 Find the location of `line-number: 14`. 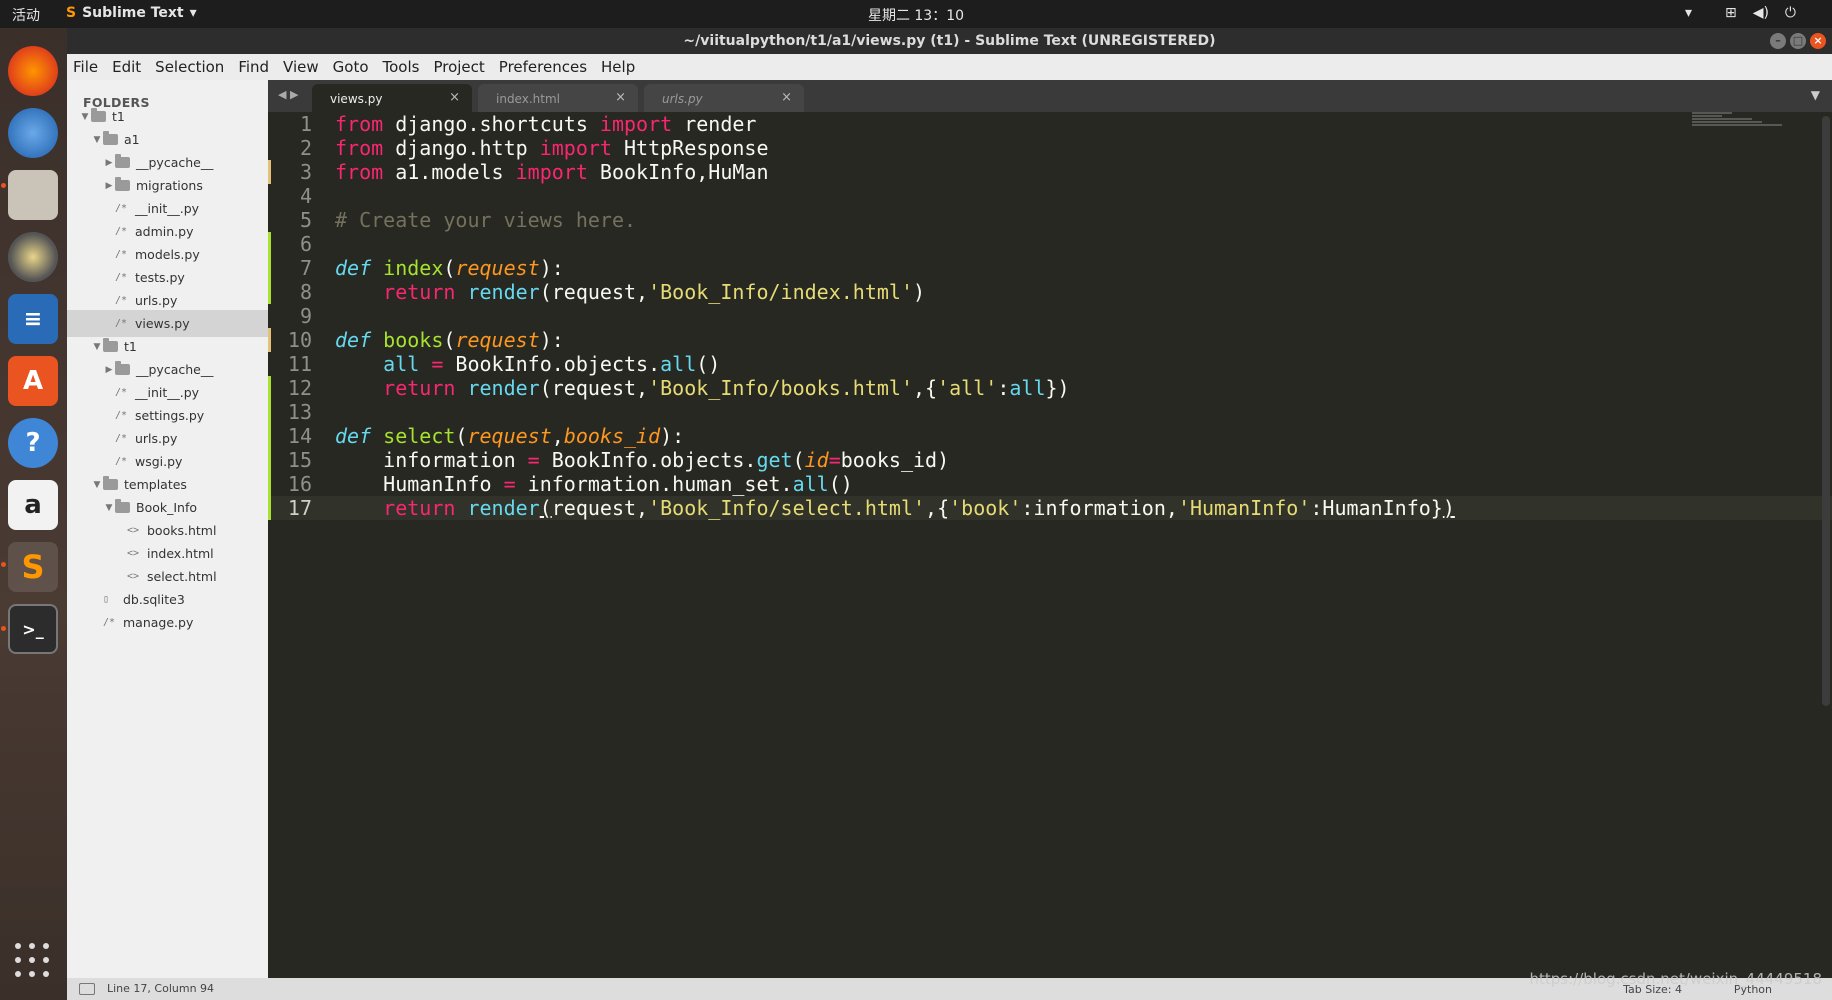

line-number: 14 is located at coordinates (299, 436).